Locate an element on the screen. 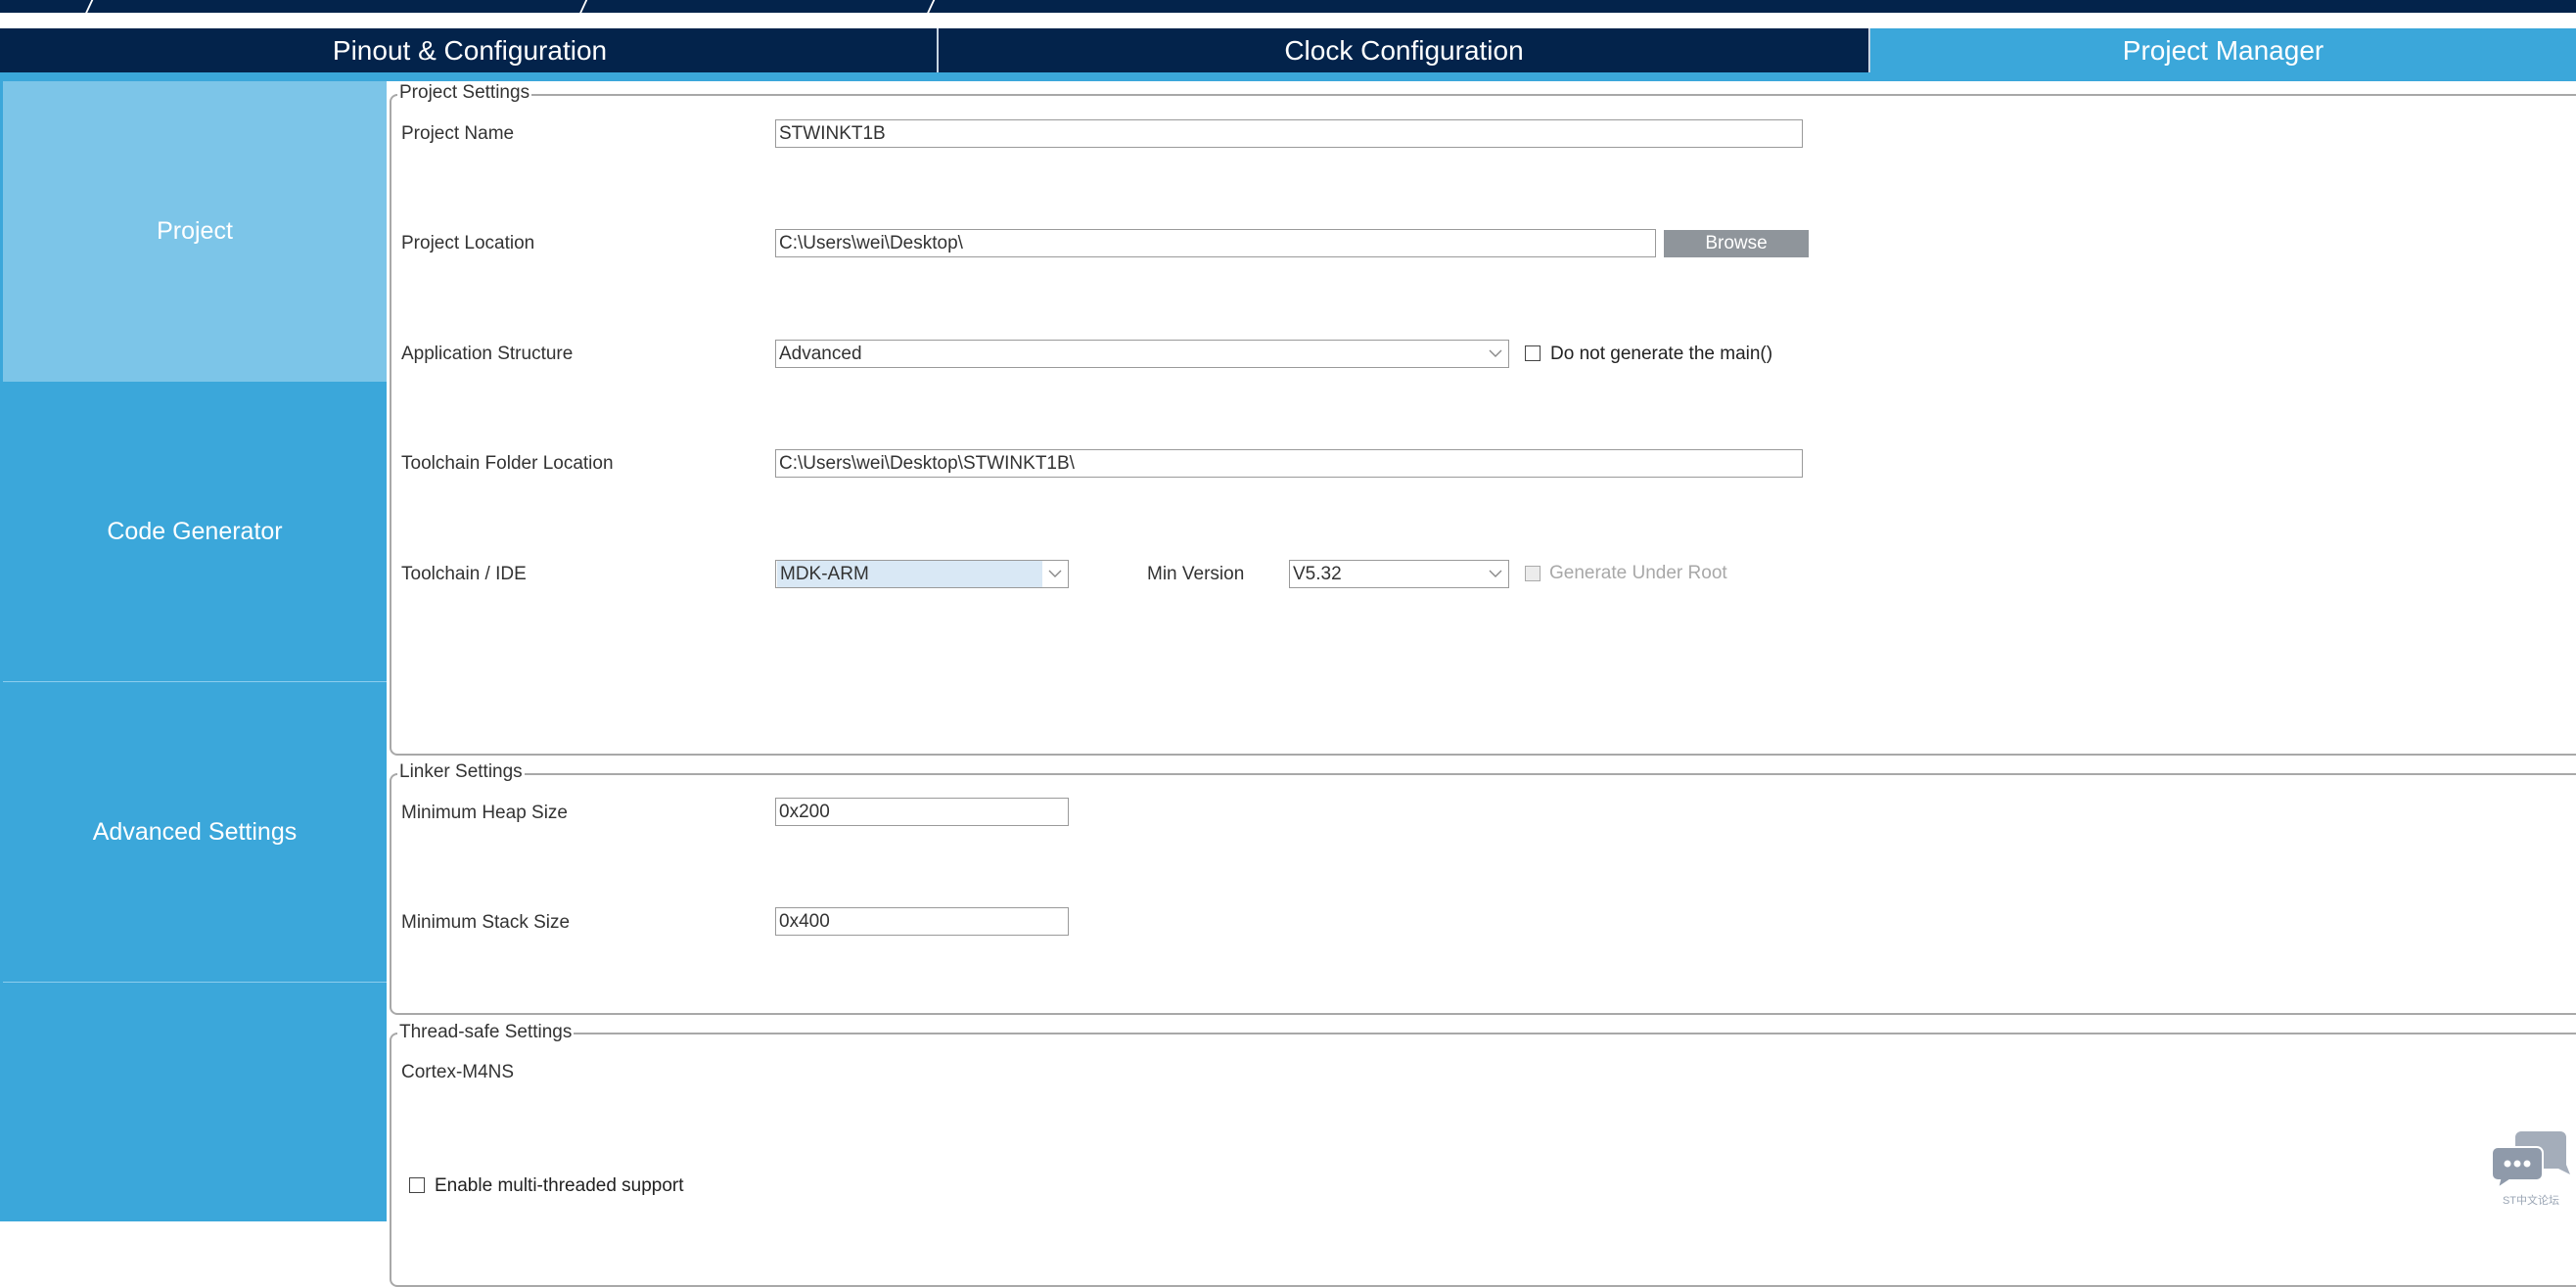 Image resolution: width=2576 pixels, height=1287 pixels. sidebar-item-label: Advanced Settings is located at coordinates (195, 831).